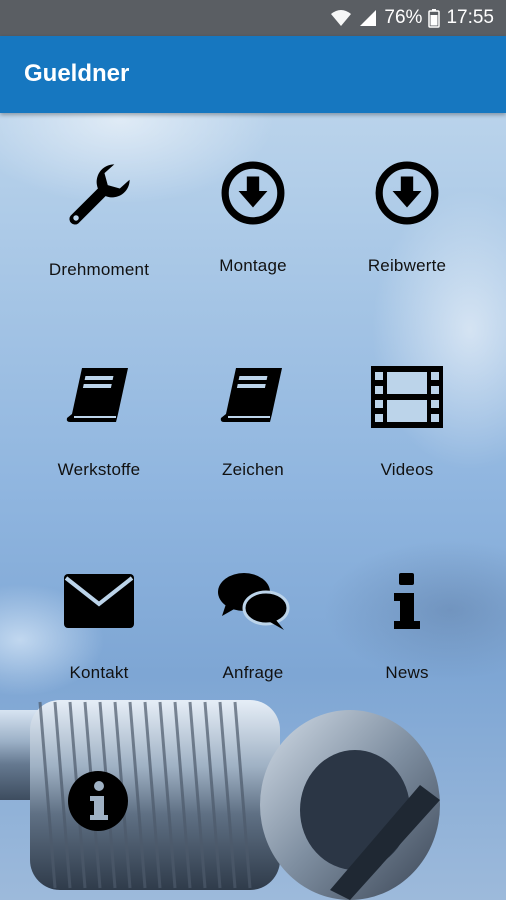 This screenshot has height=900, width=506. What do you see at coordinates (99, 469) in the screenshot?
I see `menu-item-label: Werkstoffe` at bounding box center [99, 469].